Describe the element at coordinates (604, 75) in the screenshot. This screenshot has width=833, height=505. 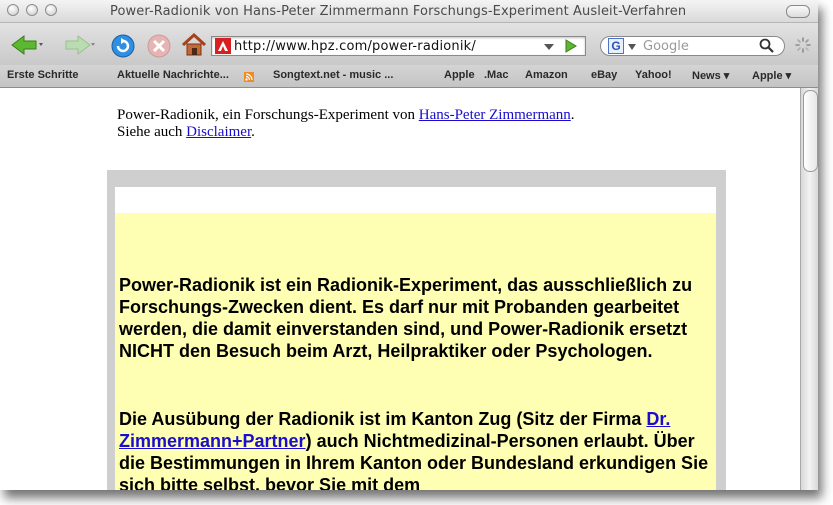
I see `bookmark-ebay: eBay` at that location.